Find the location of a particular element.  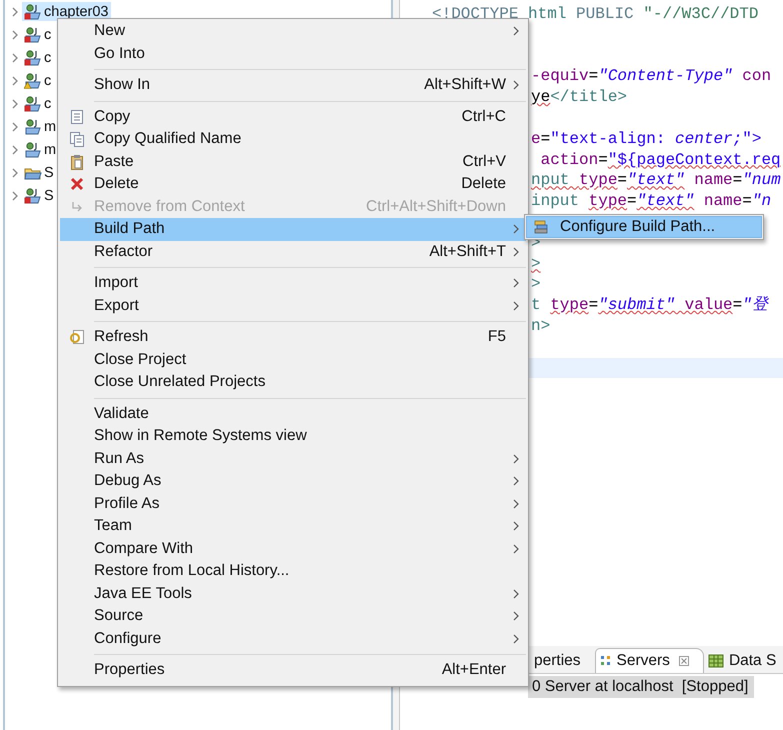

document-icon is located at coordinates (77, 116).